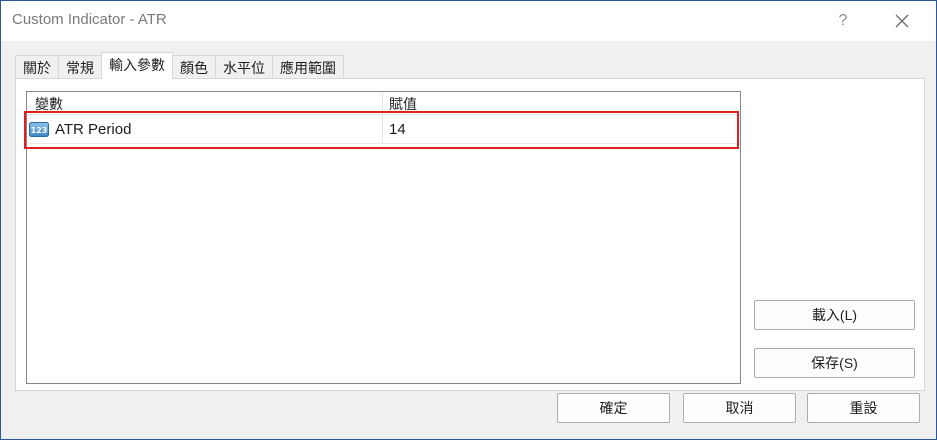 This screenshot has height=440, width=937. I want to click on tab-inputs: 輸入參數, so click(137, 65).